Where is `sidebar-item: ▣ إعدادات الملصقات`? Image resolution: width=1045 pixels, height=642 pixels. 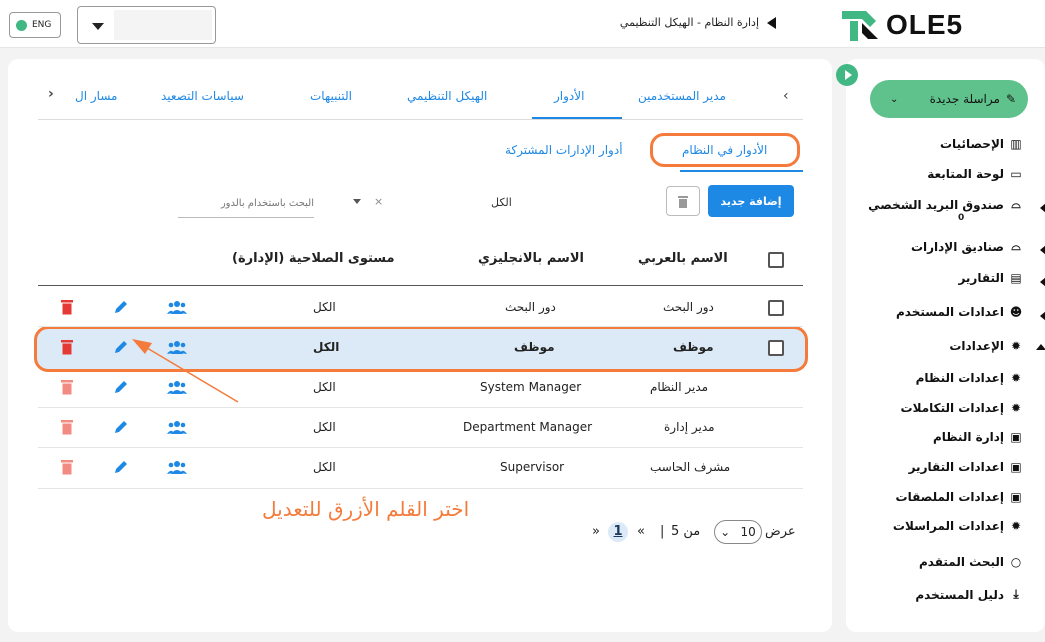 sidebar-item: ▣ إعدادات الملصقات is located at coordinates (959, 497).